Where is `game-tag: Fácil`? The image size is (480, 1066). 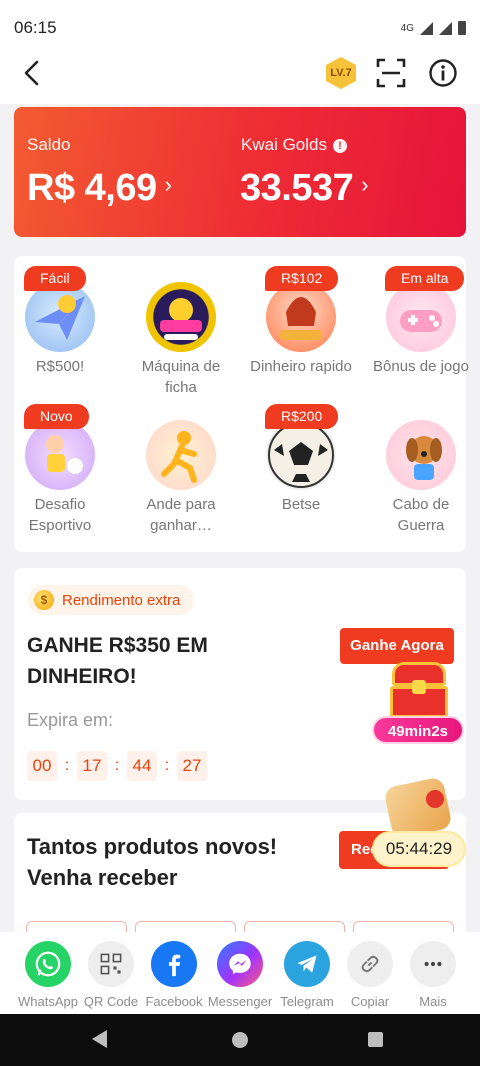 game-tag: Fácil is located at coordinates (55, 278).